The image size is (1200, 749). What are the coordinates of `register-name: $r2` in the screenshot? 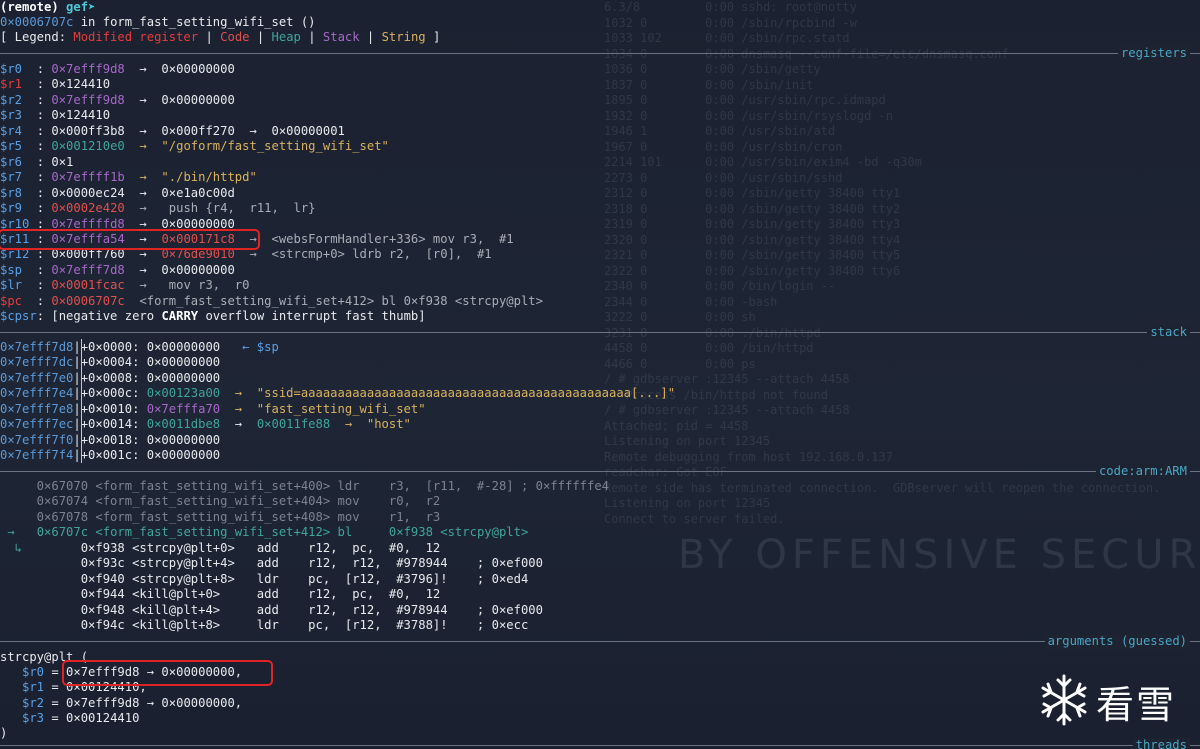 It's located at (15, 99).